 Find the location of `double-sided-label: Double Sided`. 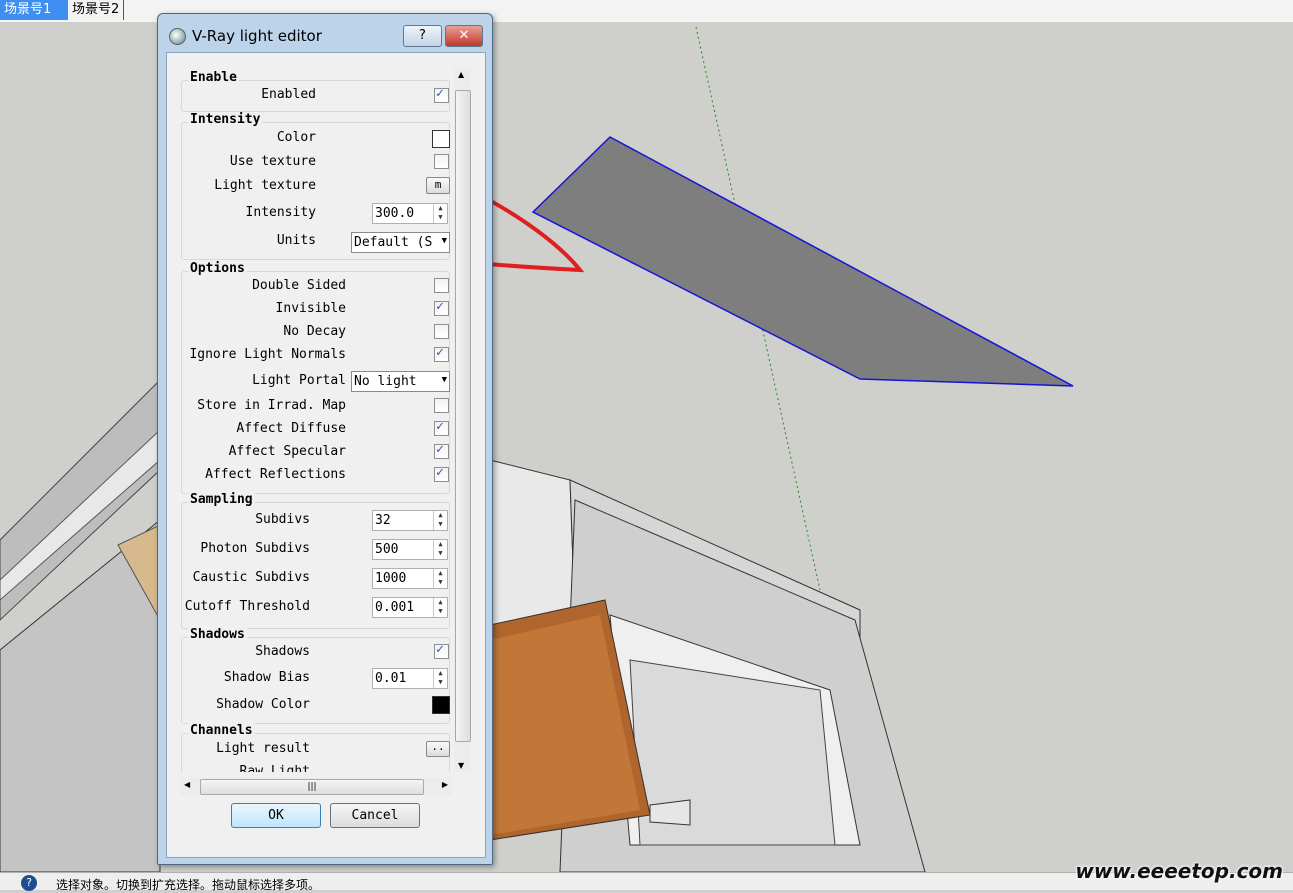

double-sided-label: Double Sided is located at coordinates (299, 285).